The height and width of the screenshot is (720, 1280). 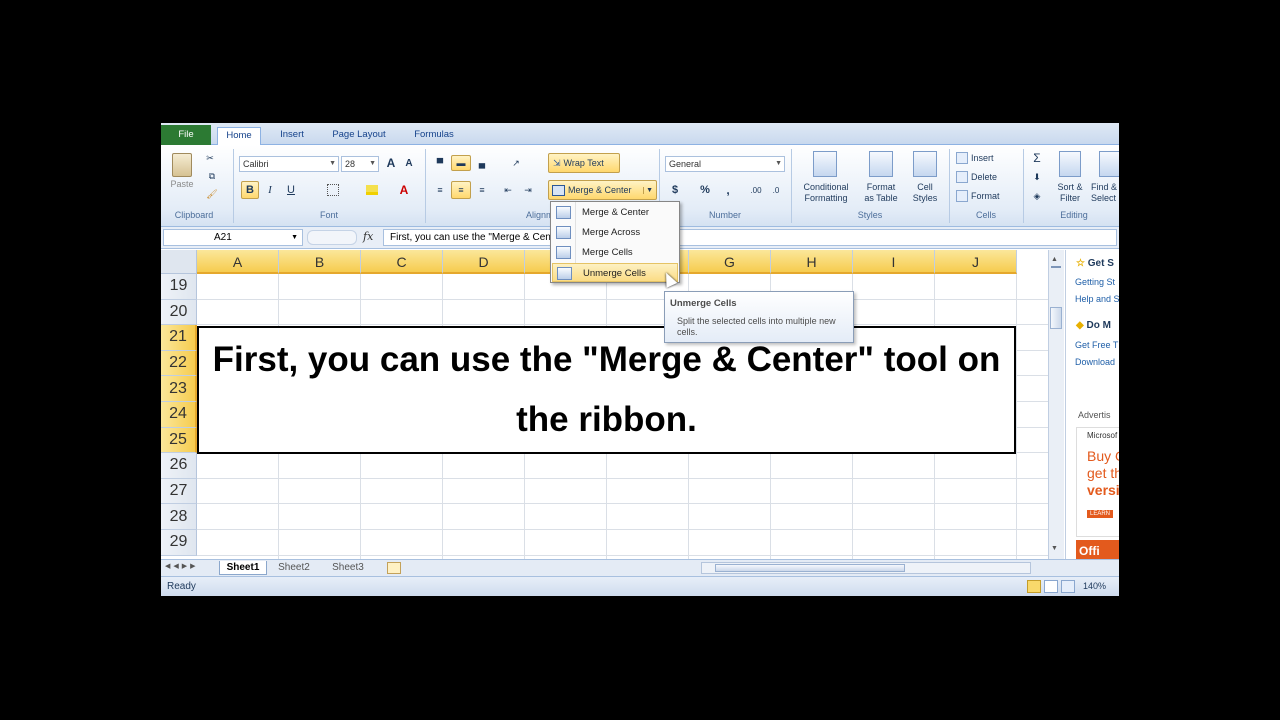 What do you see at coordinates (1037, 177) in the screenshot?
I see `fill-icon: ⬇` at bounding box center [1037, 177].